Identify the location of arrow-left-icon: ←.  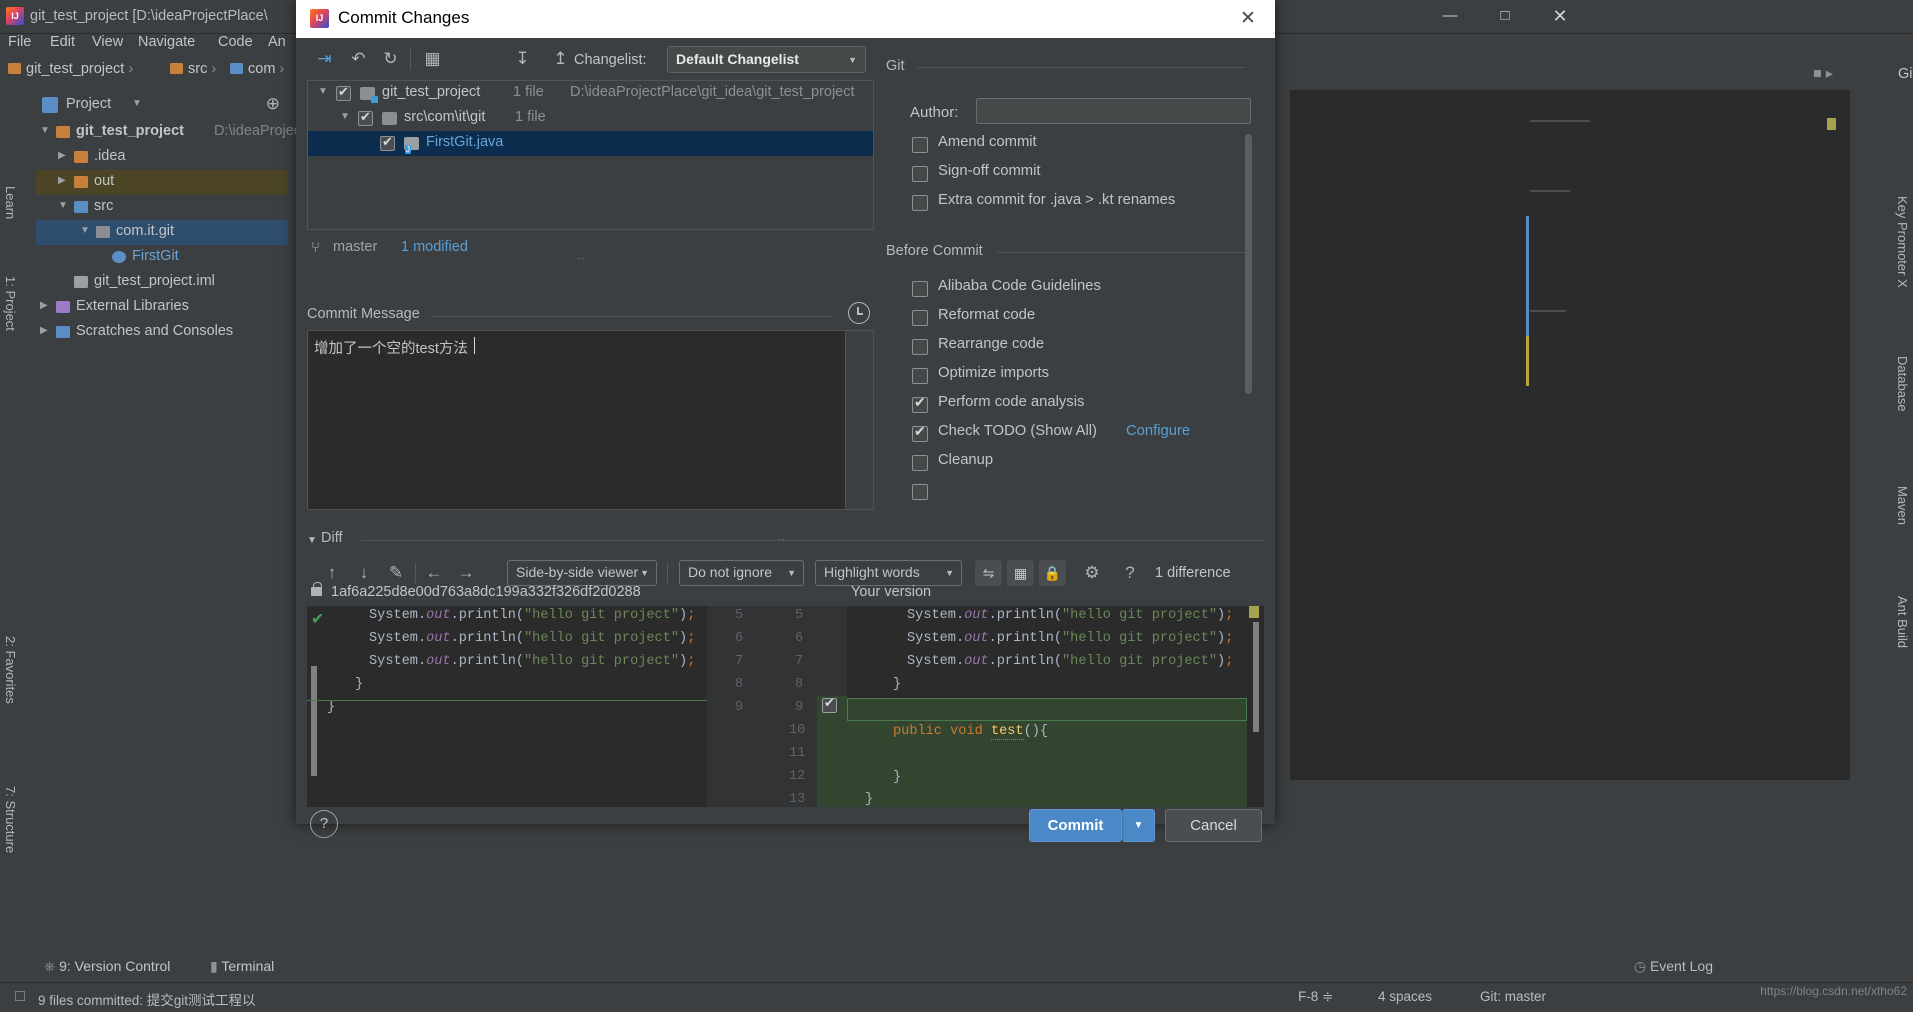
(434, 573).